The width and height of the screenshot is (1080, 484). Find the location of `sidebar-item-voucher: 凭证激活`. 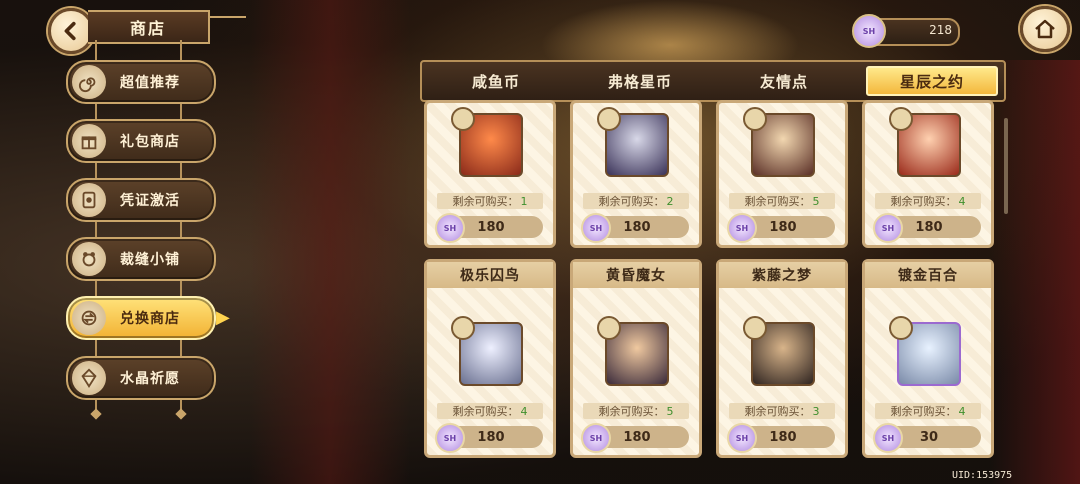

sidebar-item-voucher: 凭证激活 is located at coordinates (141, 200).